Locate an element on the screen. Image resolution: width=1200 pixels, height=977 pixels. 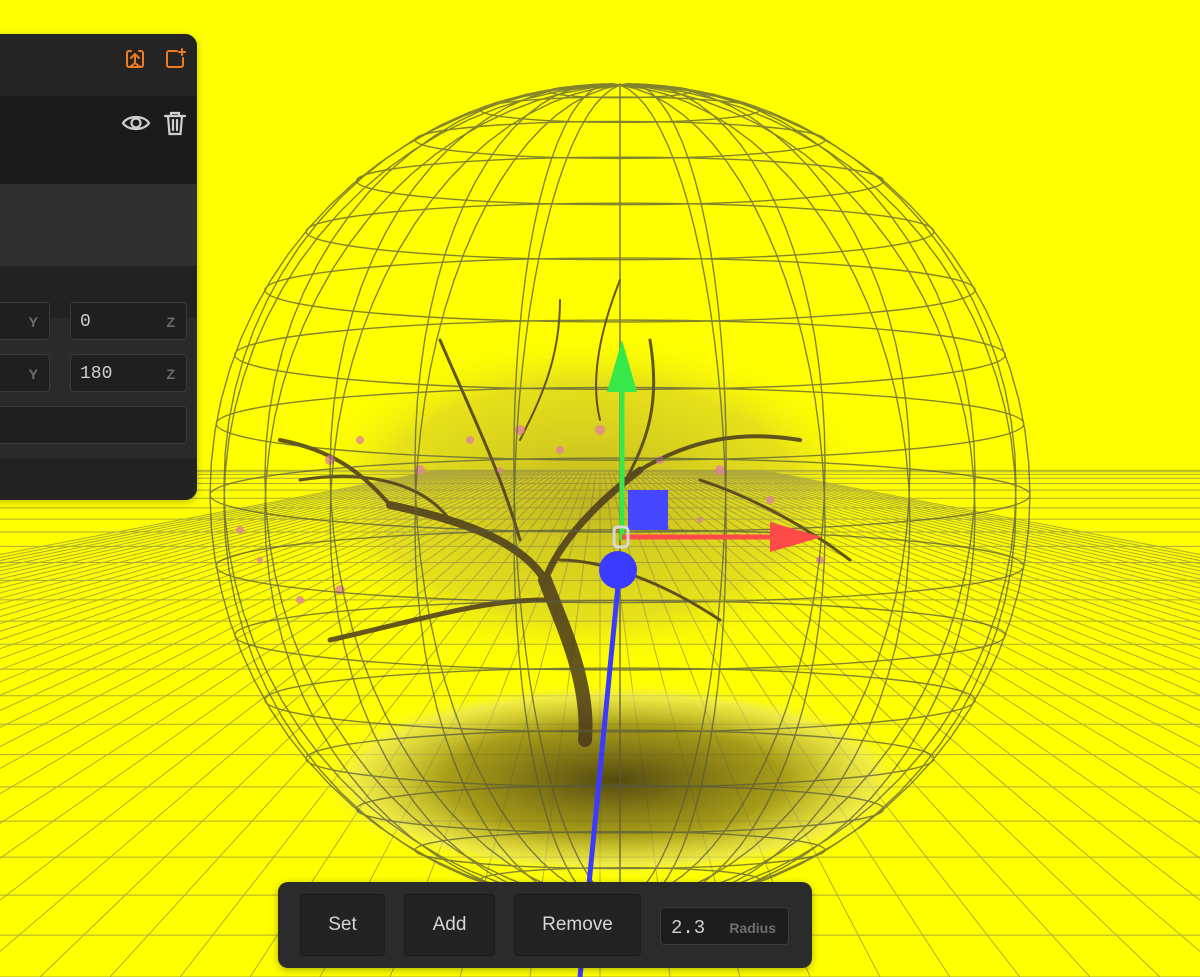
properties-panel: Y 0 Z Y 180 Z is located at coordinates (98, 267).